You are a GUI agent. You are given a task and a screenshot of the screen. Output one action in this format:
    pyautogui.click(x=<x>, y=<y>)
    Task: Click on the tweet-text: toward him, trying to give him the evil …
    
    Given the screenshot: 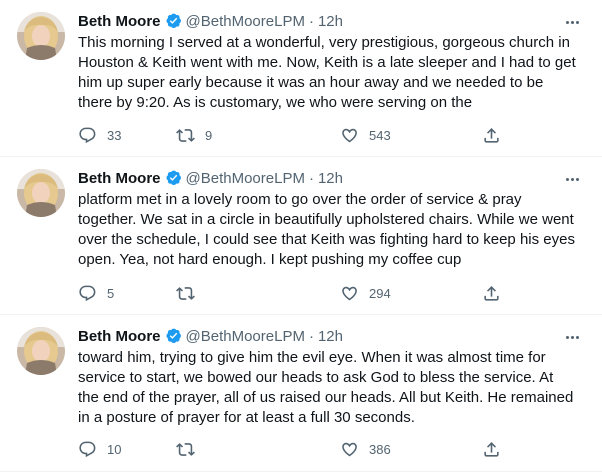 What is the action you would take?
    pyautogui.click(x=326, y=387)
    